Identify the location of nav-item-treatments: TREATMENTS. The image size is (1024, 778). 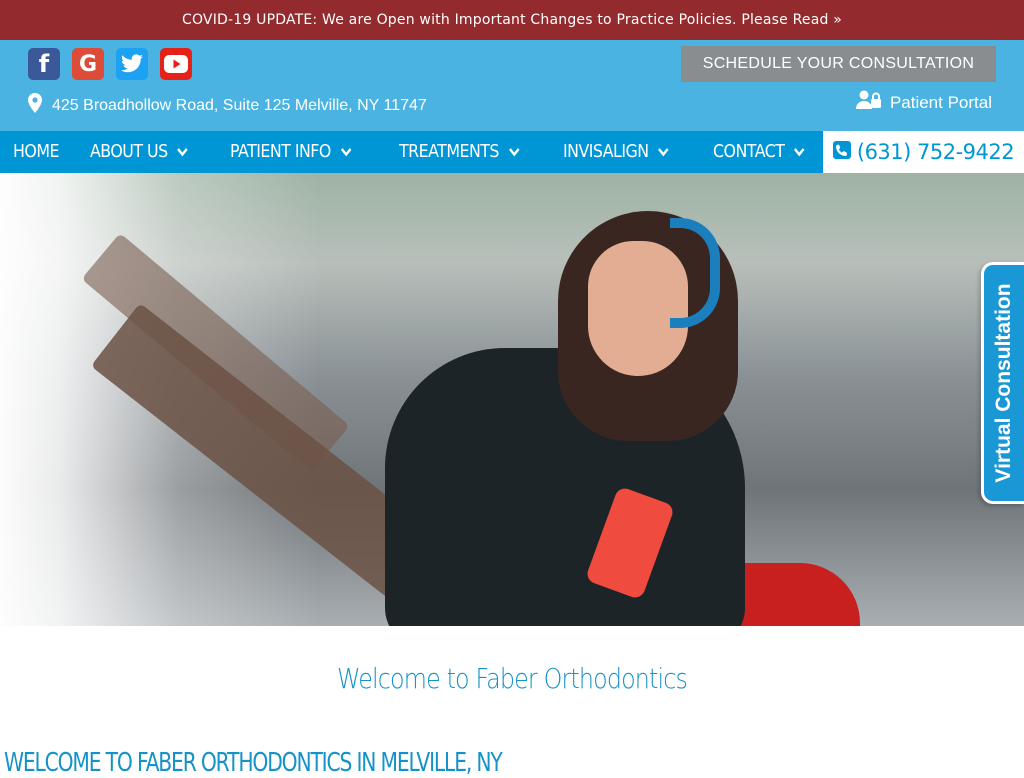
(459, 152).